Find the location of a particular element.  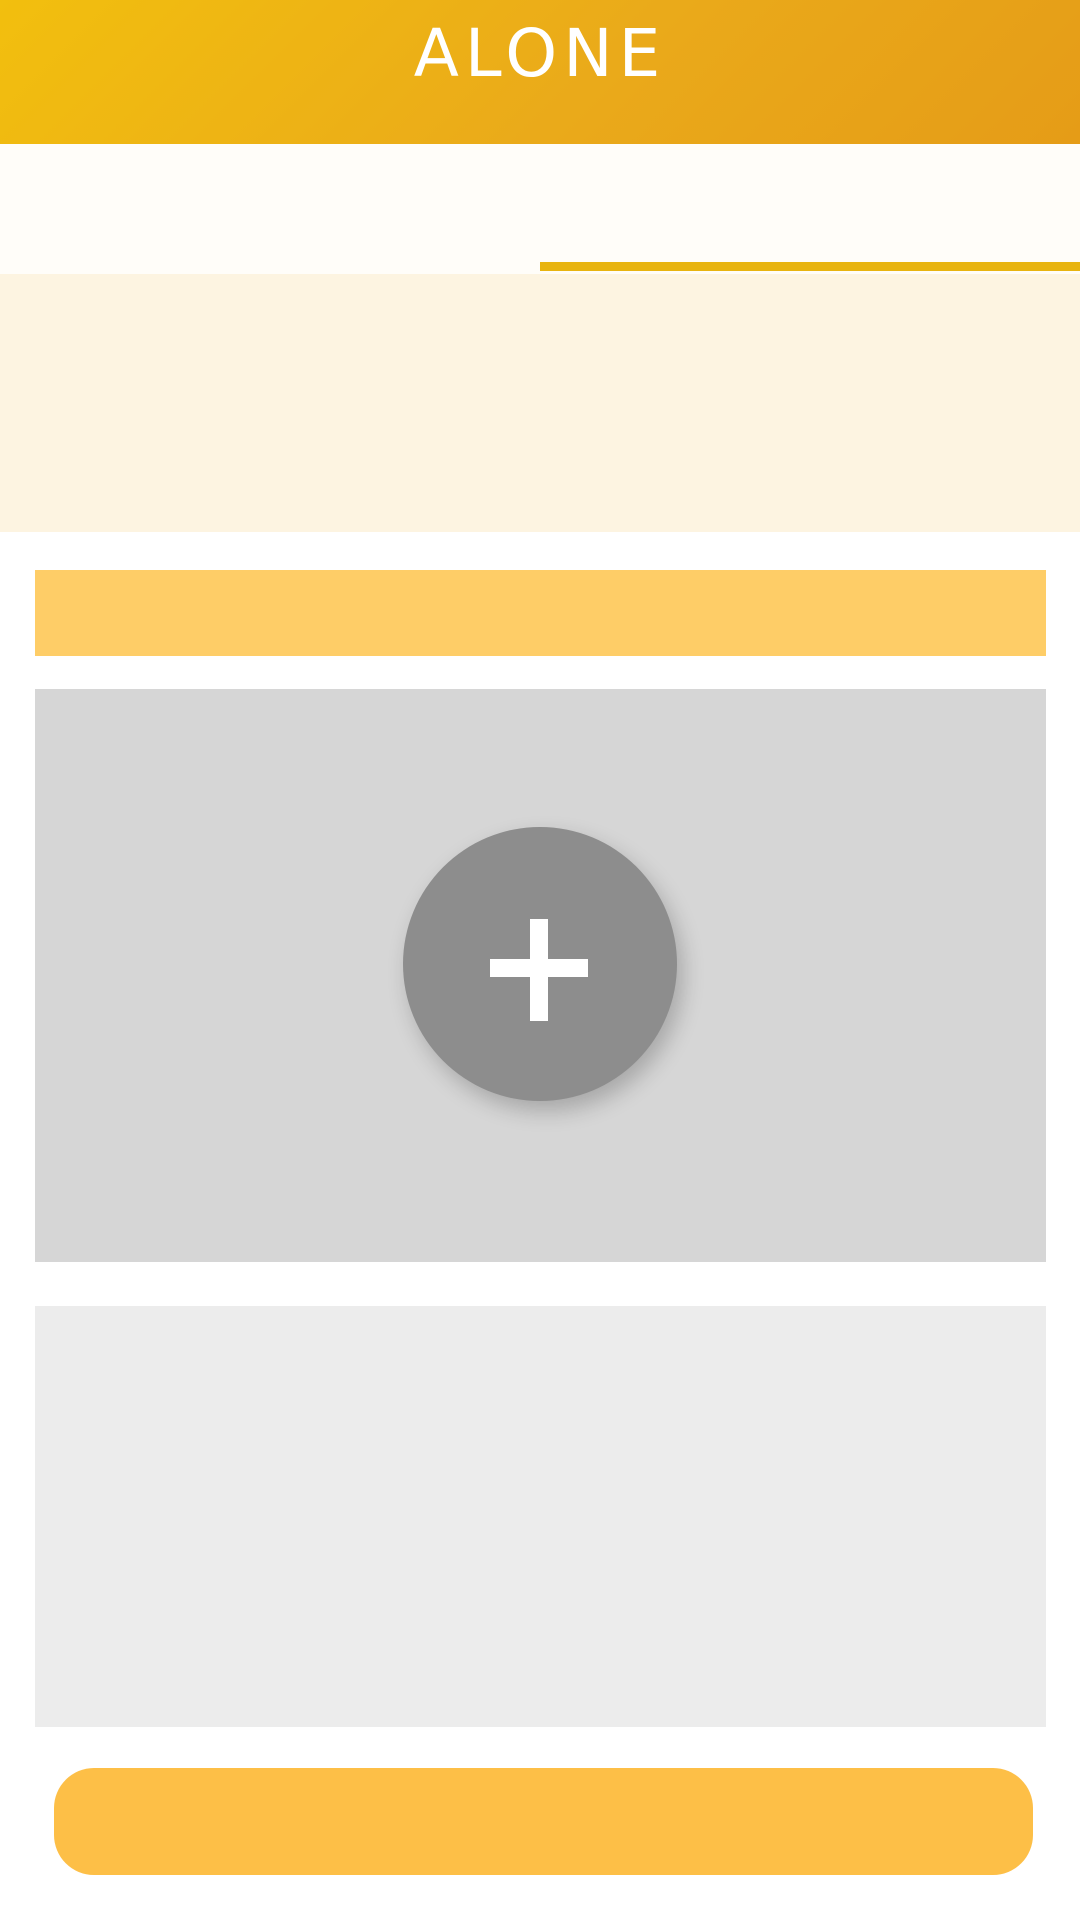

app-title: ALONE is located at coordinates (540, 53).